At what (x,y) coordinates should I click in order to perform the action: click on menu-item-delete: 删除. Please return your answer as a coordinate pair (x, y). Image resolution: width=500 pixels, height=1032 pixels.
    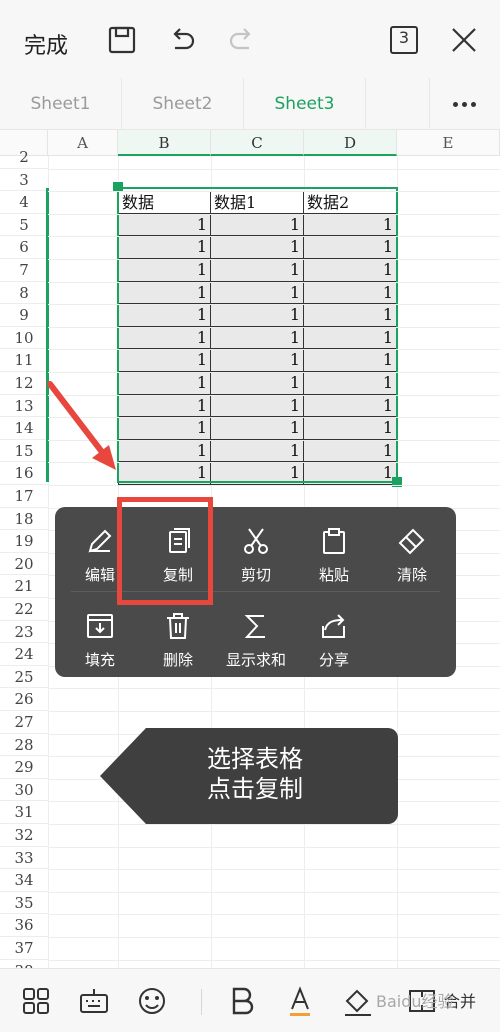
    Looking at the image, I should click on (178, 634).